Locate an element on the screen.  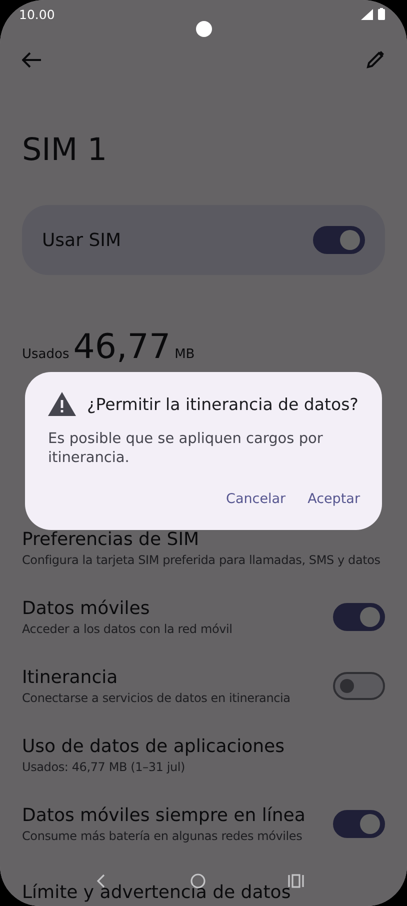
setting-subtitle: Consume más batería en algunas redes móviles is located at coordinates (163, 835).